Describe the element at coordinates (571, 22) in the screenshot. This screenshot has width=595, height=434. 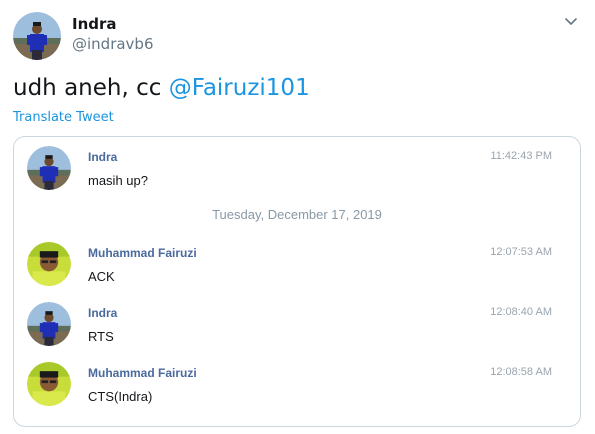
I see `chevron-down-icon` at that location.